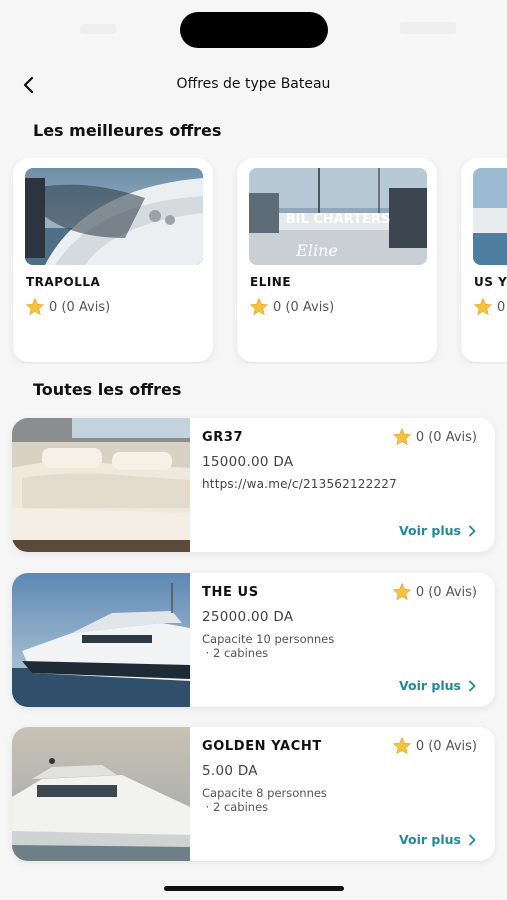  Describe the element at coordinates (254, 888) in the screenshot. I see `home-indicator` at that location.